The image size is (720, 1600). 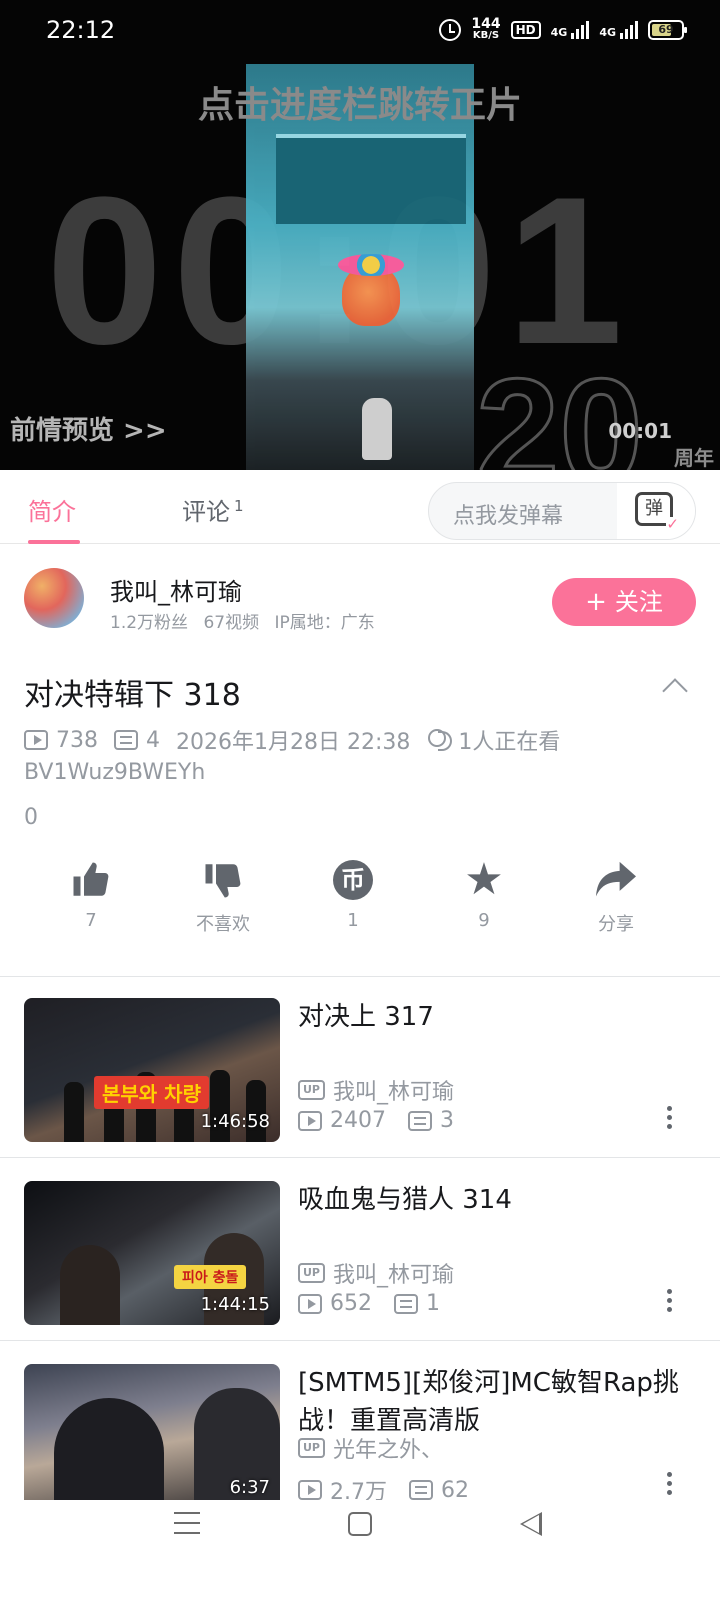 I want to click on dislike-label: 不喜欢, so click(x=223, y=924).